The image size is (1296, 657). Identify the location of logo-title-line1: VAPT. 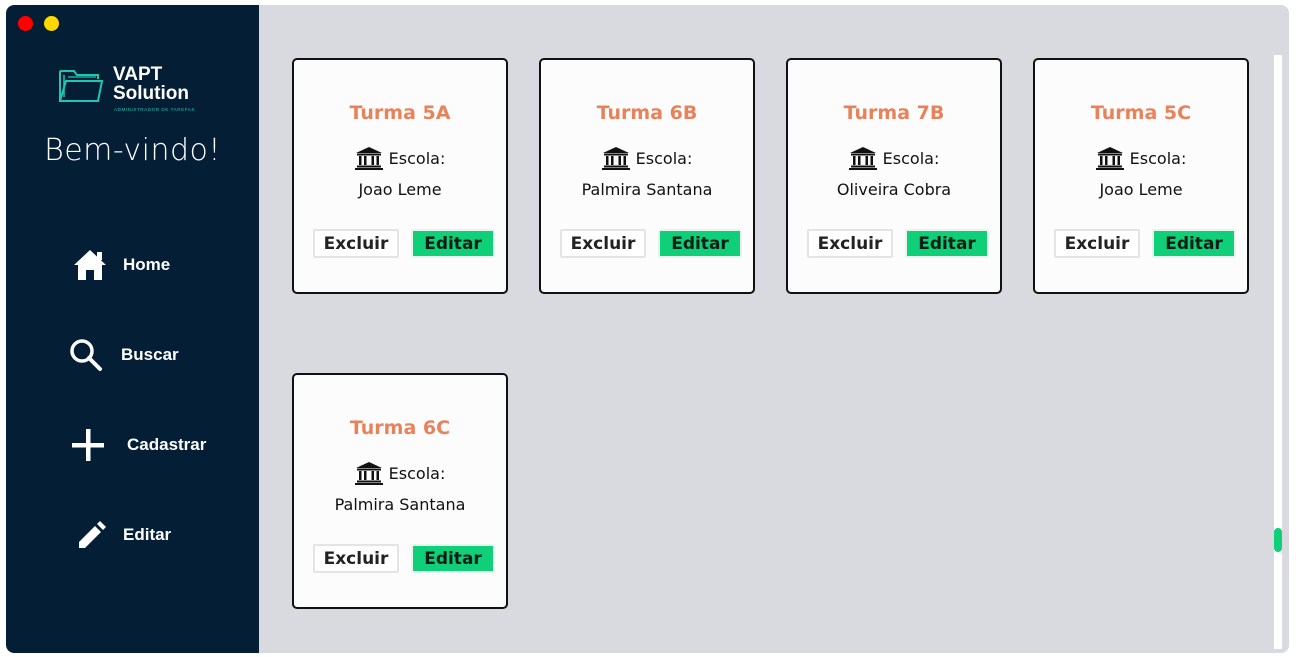
(138, 74).